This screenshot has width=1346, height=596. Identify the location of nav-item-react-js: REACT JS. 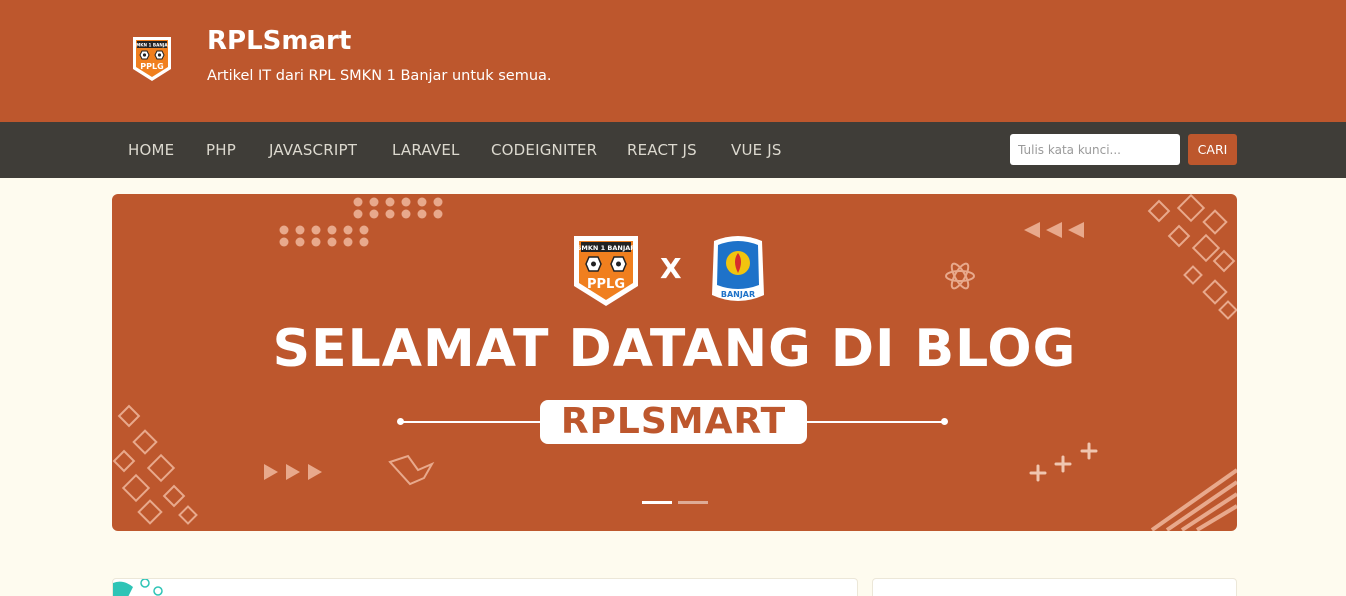
(662, 150).